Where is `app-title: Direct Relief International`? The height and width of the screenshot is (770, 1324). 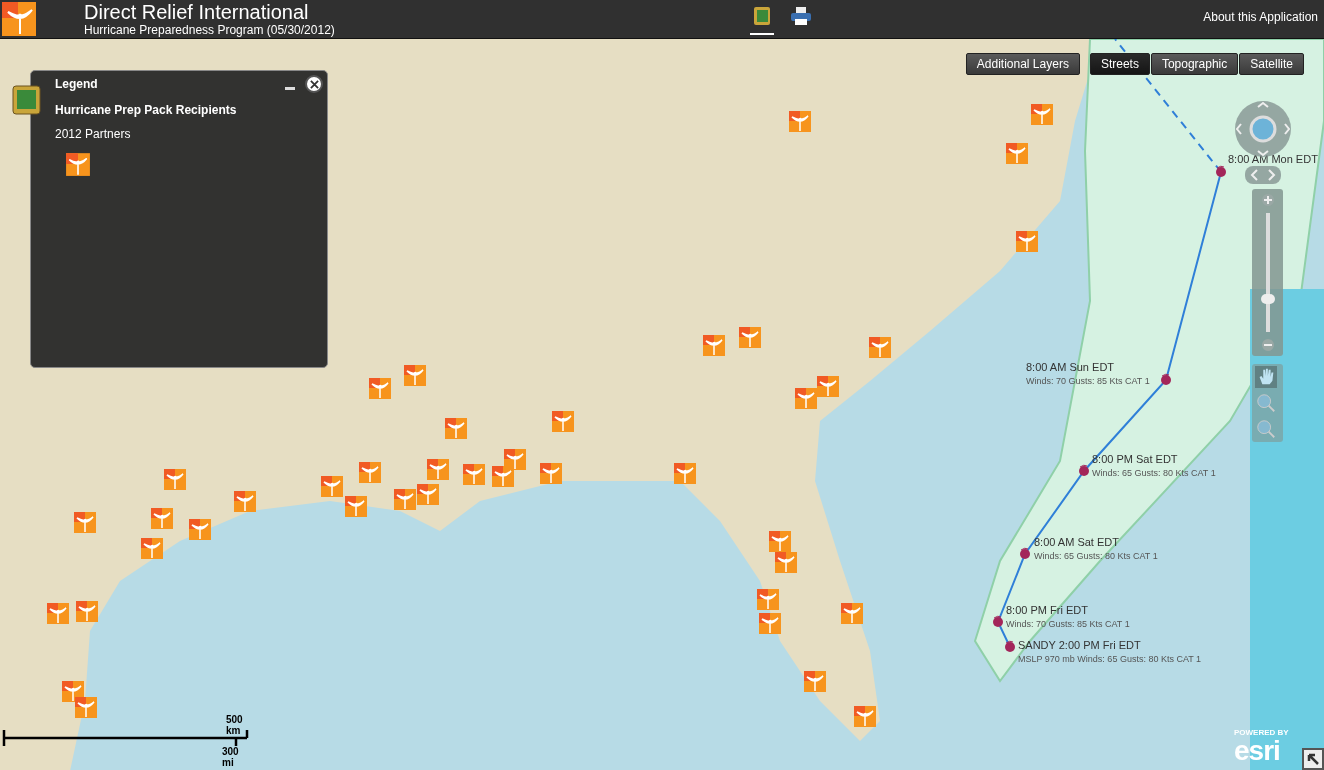
app-title: Direct Relief International is located at coordinates (197, 12).